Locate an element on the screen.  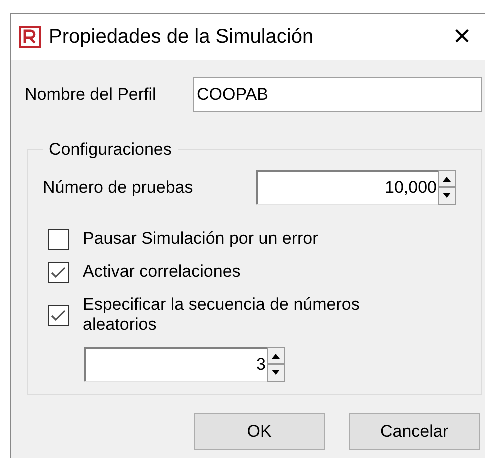
app-logo-icon is located at coordinates (30, 37).